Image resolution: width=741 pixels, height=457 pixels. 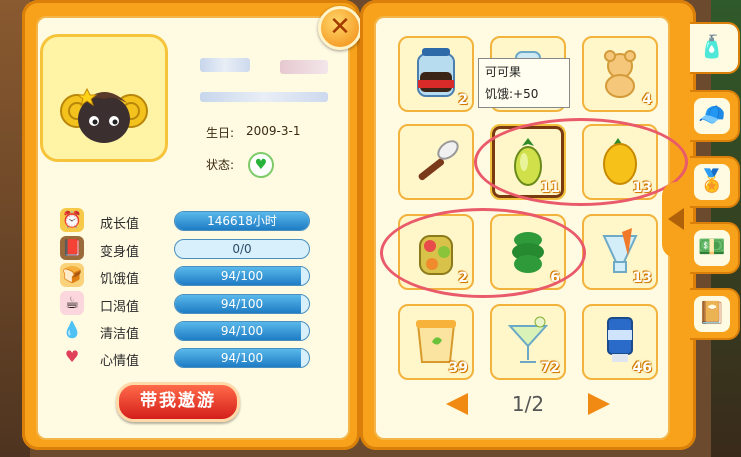 I want to click on page-indicator: 1/2, so click(x=528, y=404).